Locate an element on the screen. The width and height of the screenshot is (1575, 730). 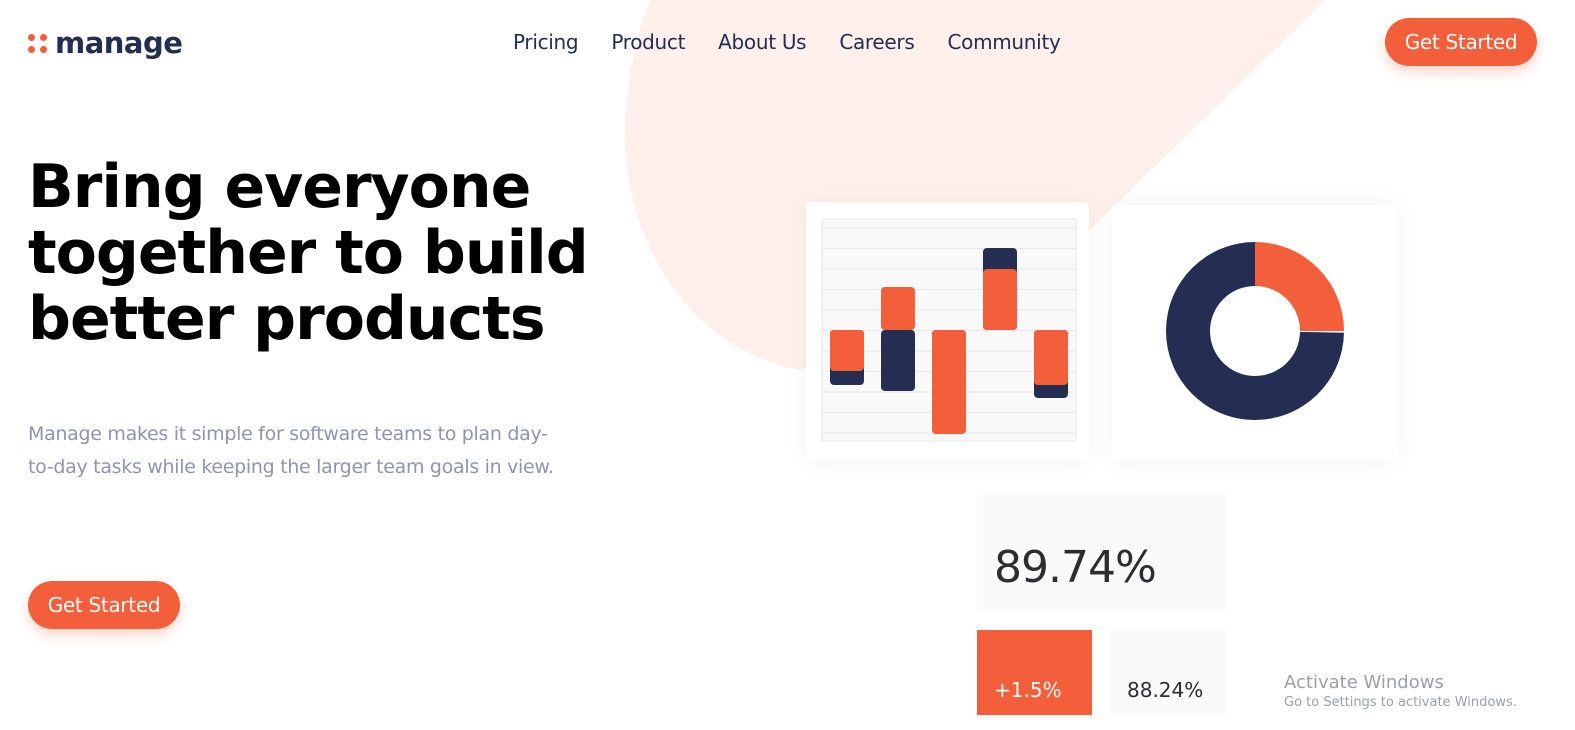
stat-secondary-card: 88.24% is located at coordinates (1168, 672).